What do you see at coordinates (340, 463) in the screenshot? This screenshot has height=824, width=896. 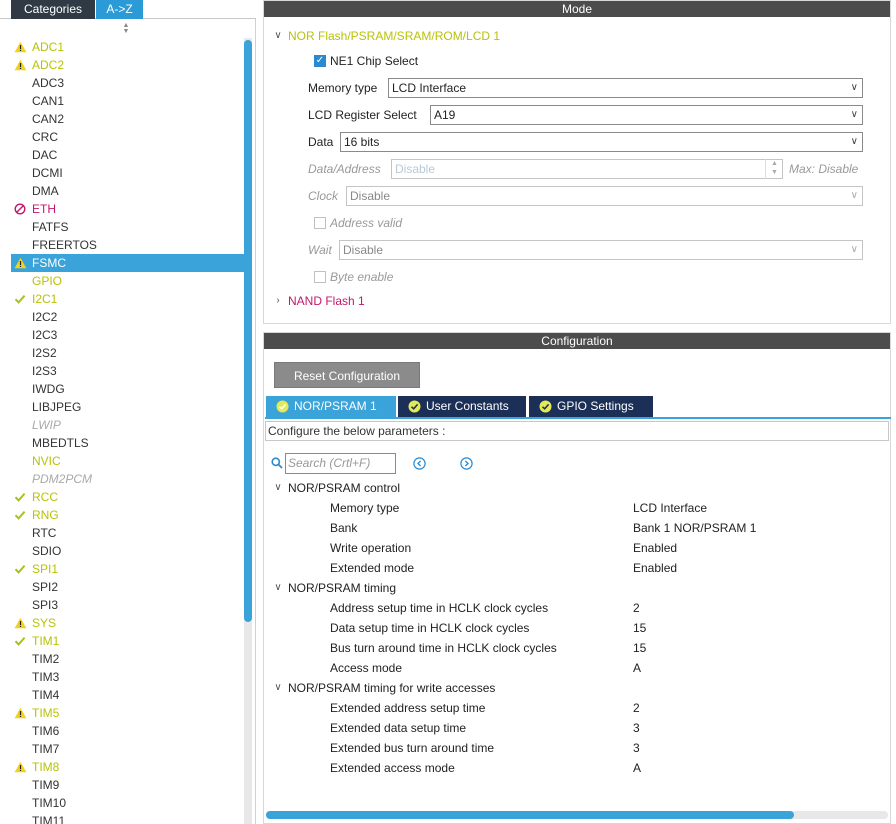 I see `search-input: Search (Crtl+F)` at bounding box center [340, 463].